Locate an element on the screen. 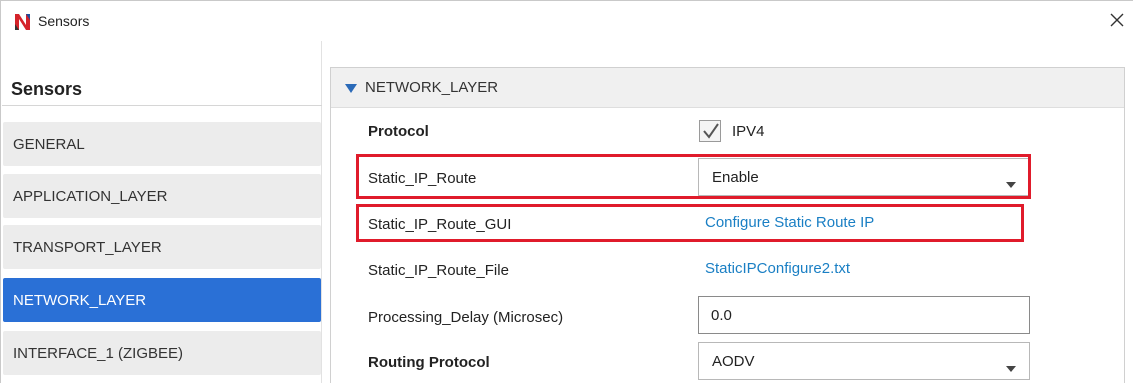  title-bar: Sensors is located at coordinates (567, 21).